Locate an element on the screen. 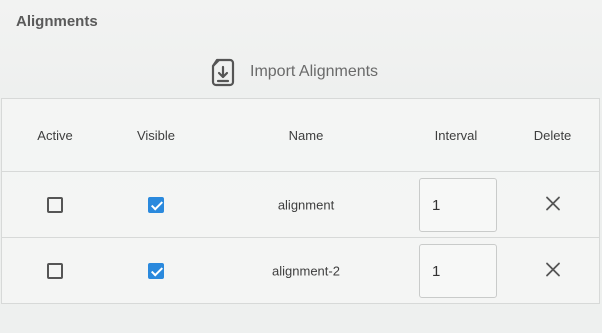  alignment-name: alignment is located at coordinates (306, 205).